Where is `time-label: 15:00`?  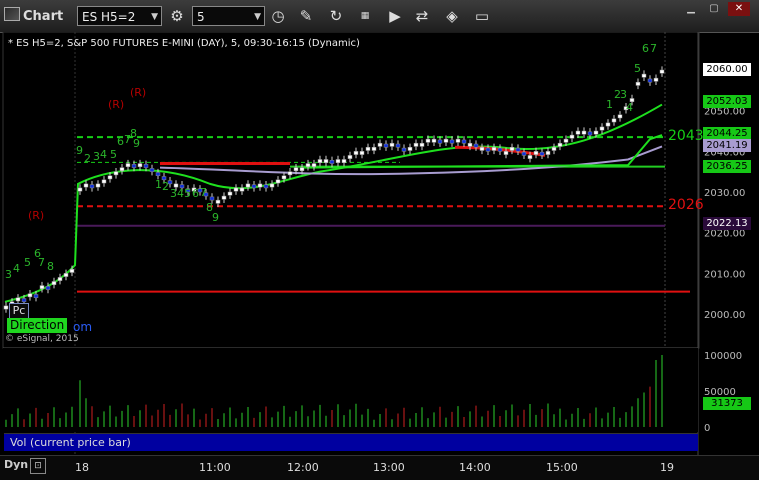
time-label: 15:00 is located at coordinates (562, 467).